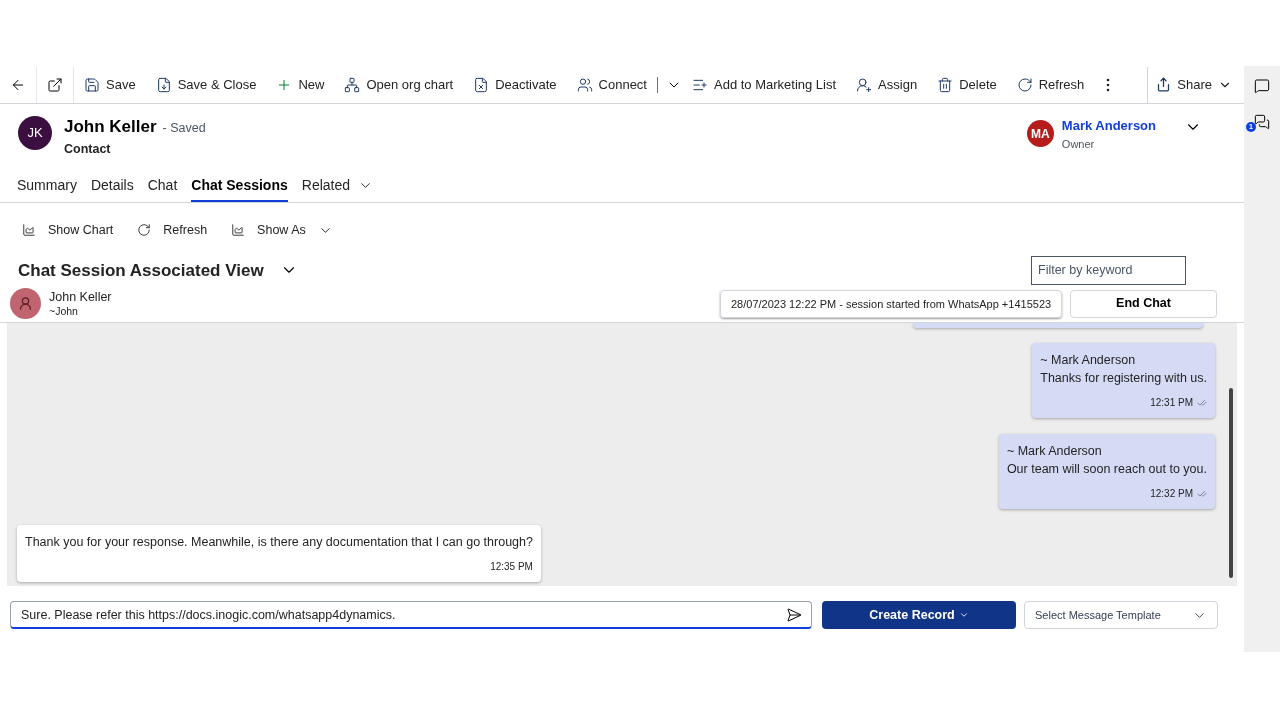 The width and height of the screenshot is (1280, 720). Describe the element at coordinates (25, 304) in the screenshot. I see `person-icon` at that location.